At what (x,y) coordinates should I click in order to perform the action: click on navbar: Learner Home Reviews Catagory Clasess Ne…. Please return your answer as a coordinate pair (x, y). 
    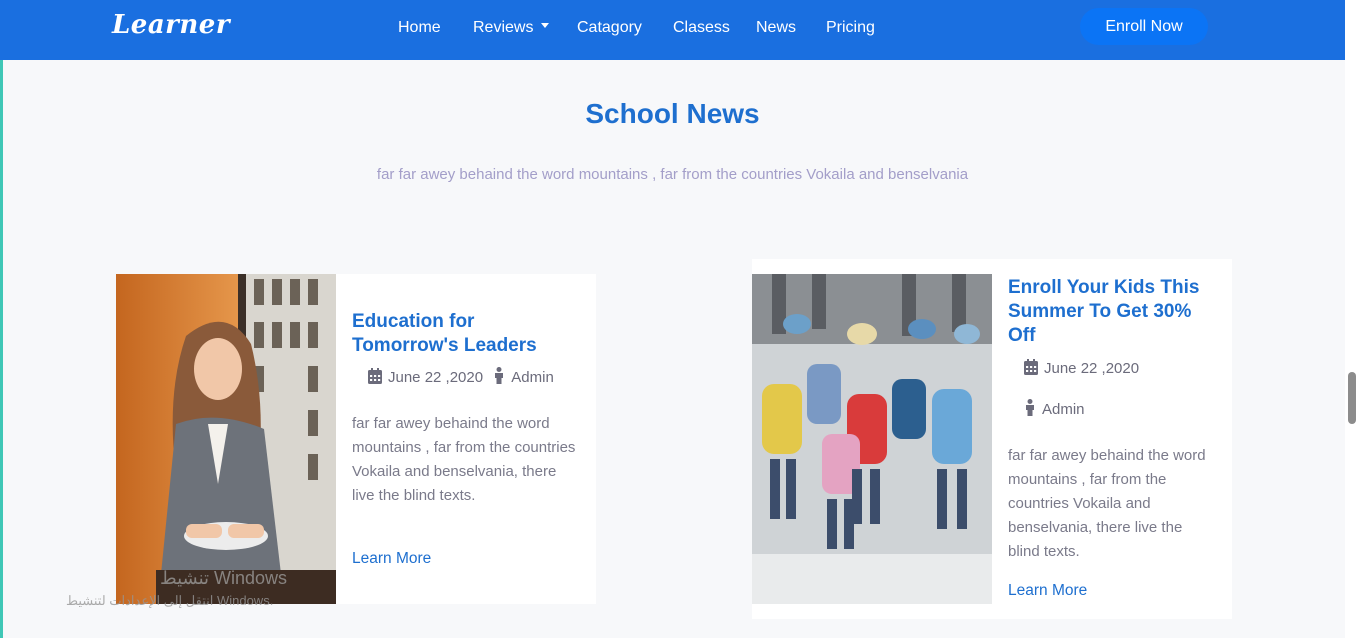
    Looking at the image, I should click on (672, 30).